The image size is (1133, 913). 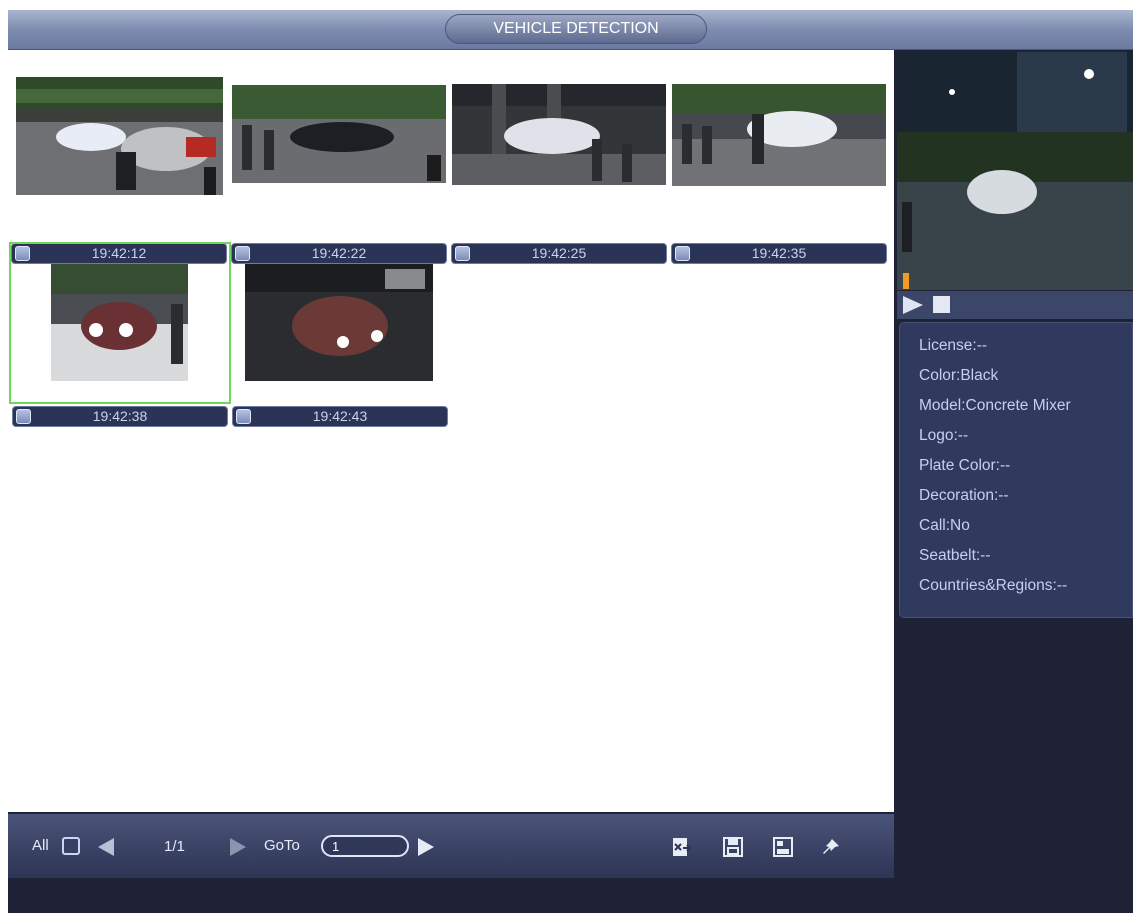 I want to click on snapshot-time: 19:42:35, so click(x=779, y=253).